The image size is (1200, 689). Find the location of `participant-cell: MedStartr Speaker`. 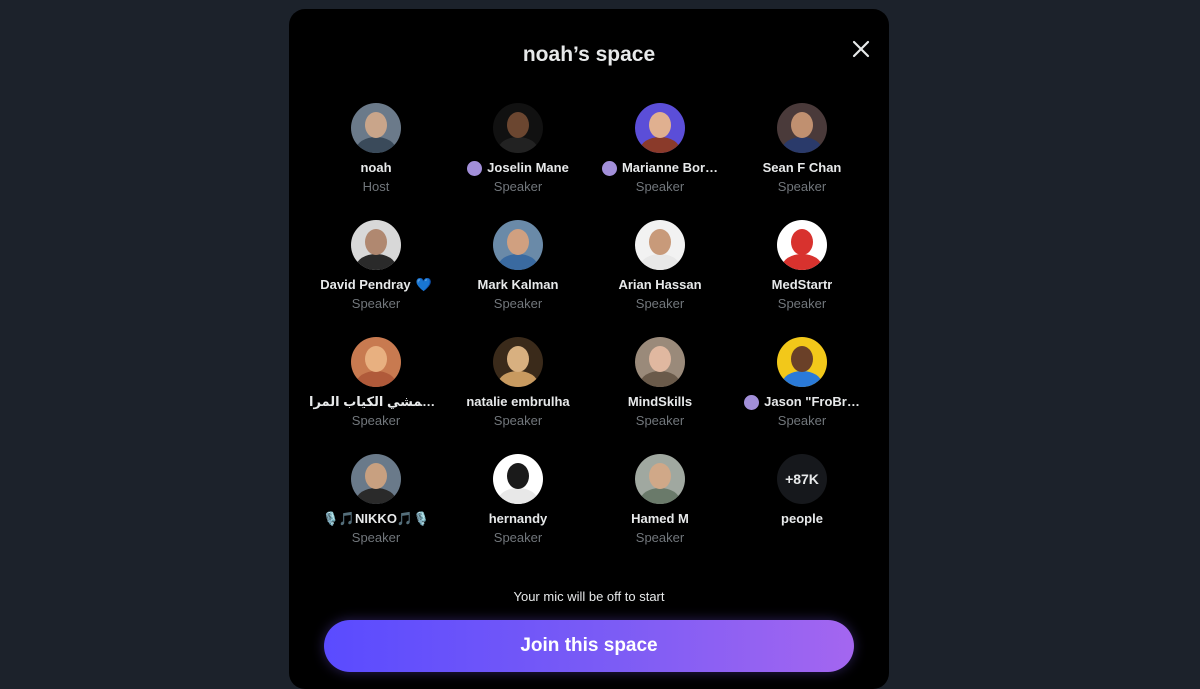

participant-cell: MedStartr Speaker is located at coordinates (802, 276).